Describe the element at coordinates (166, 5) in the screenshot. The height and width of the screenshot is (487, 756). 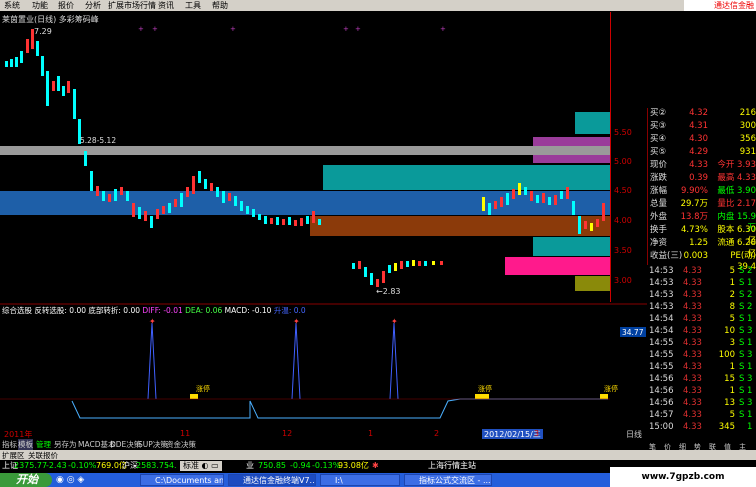
I see `menu-item-news: 资讯` at that location.